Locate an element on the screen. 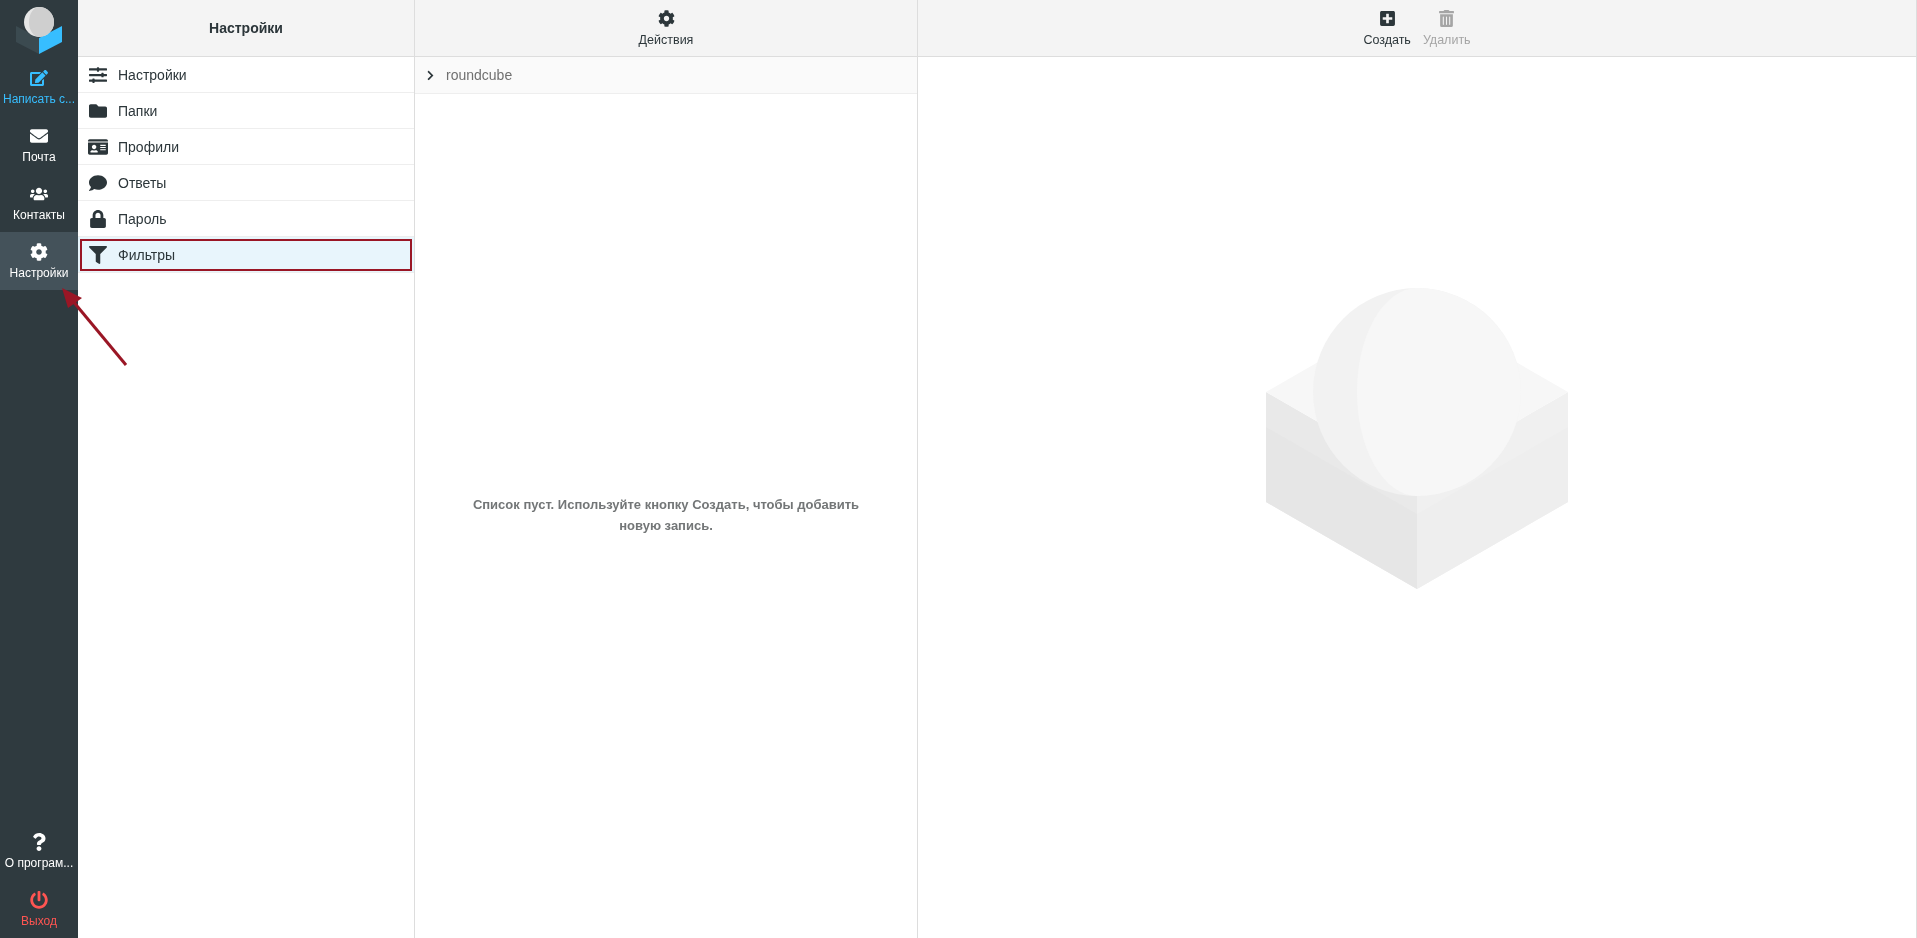  create-button: Создать is located at coordinates (1387, 28).